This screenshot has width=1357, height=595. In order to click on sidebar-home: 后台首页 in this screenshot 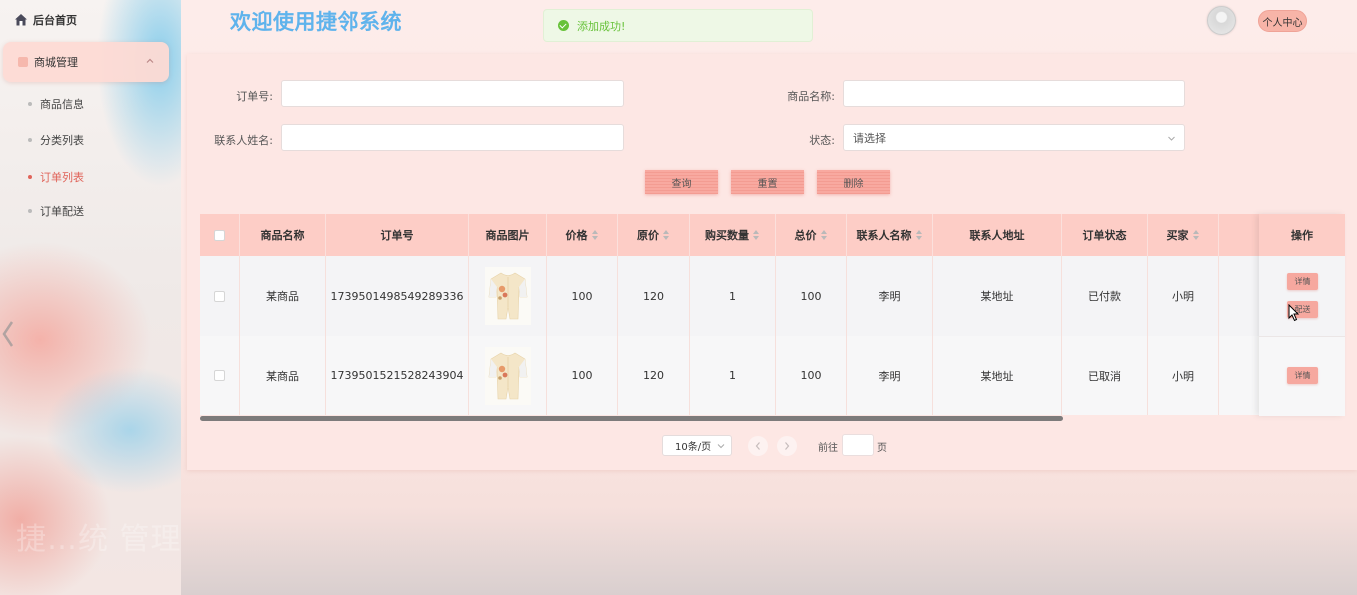, I will do `click(45, 20)`.